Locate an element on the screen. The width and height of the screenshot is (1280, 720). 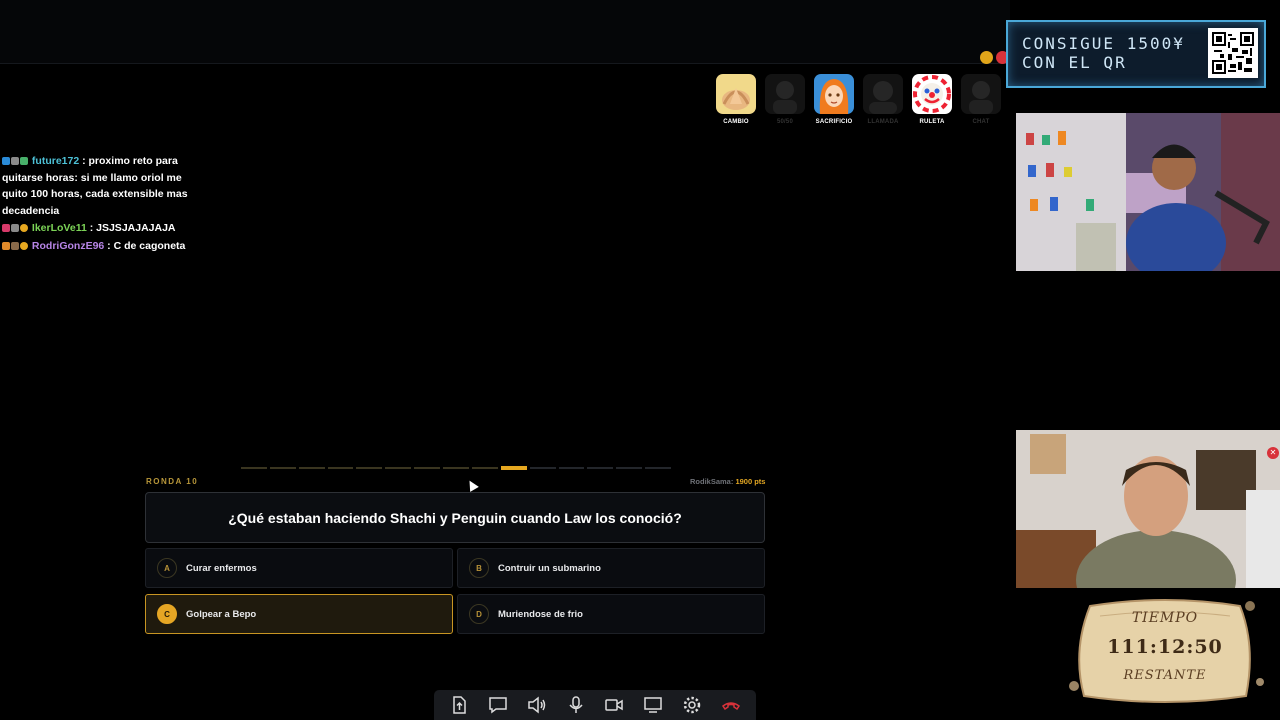
powerup-label: 50/50 is located at coordinates (784, 122).